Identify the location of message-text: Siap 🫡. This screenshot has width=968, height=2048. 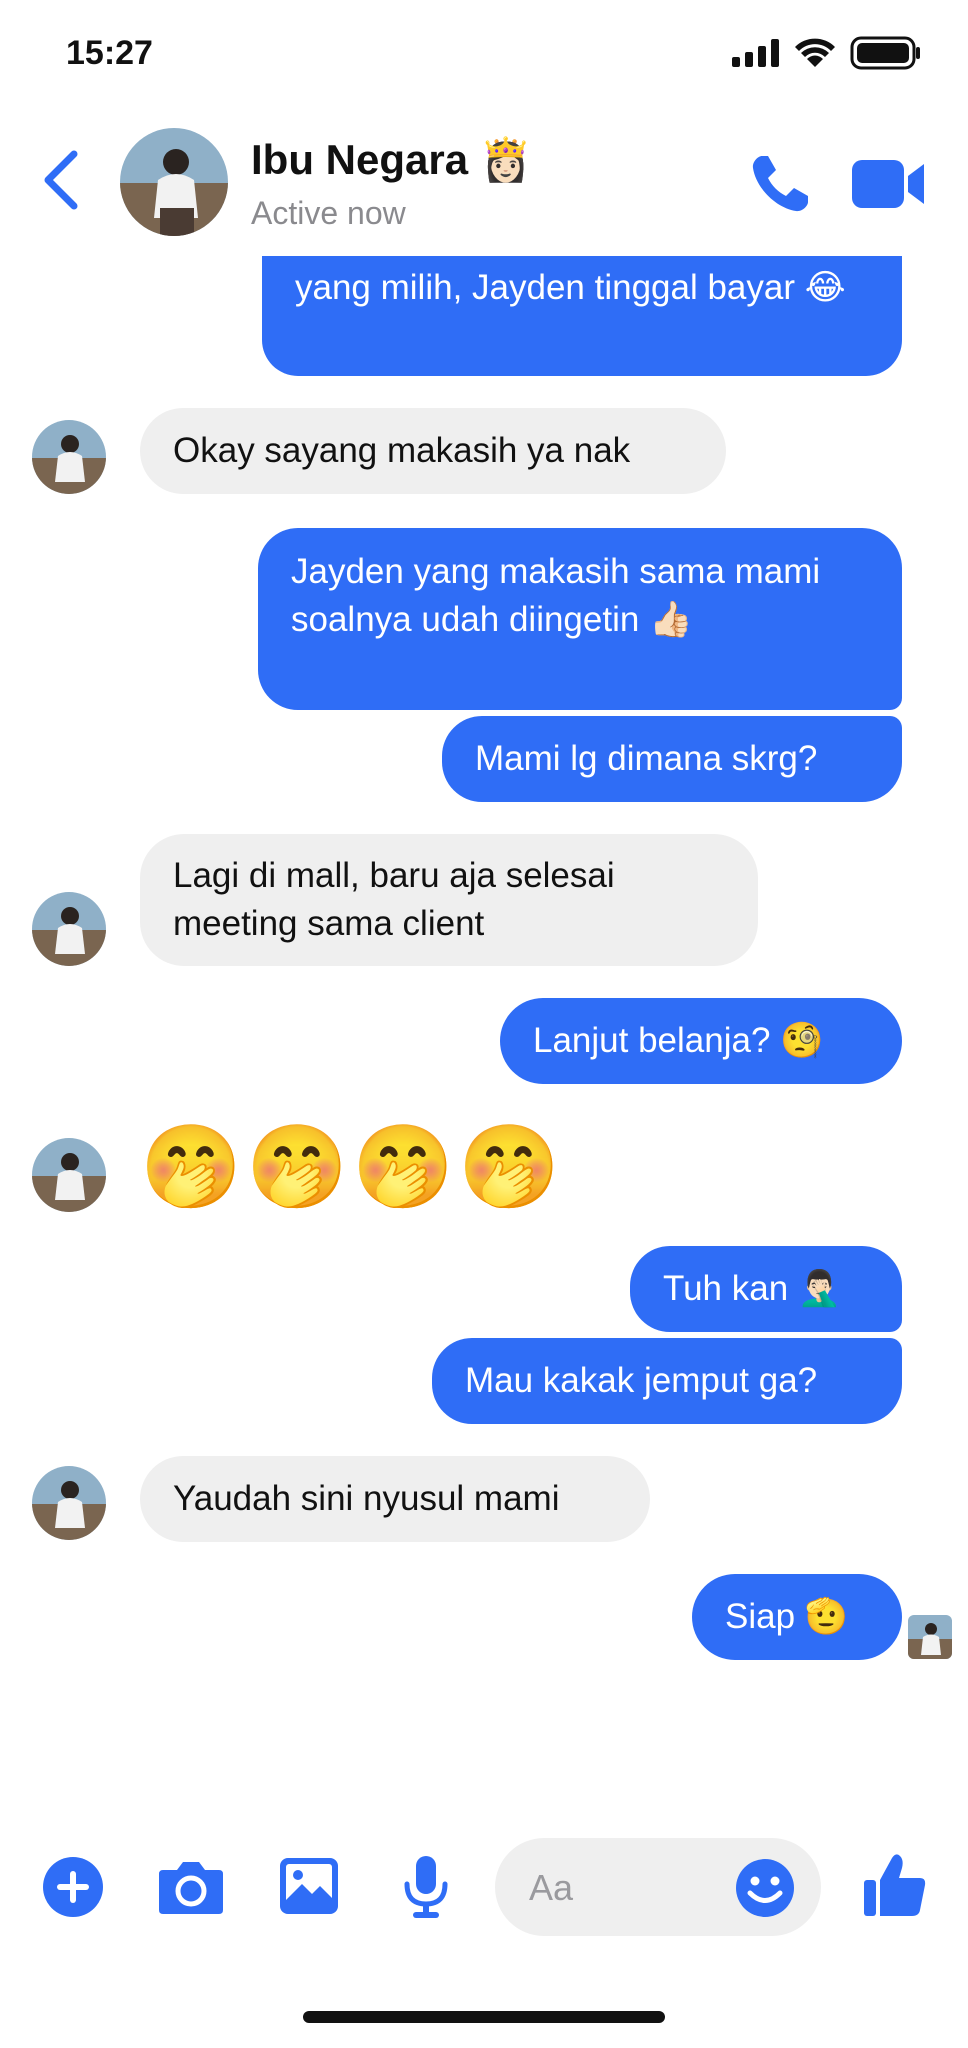
(787, 1616).